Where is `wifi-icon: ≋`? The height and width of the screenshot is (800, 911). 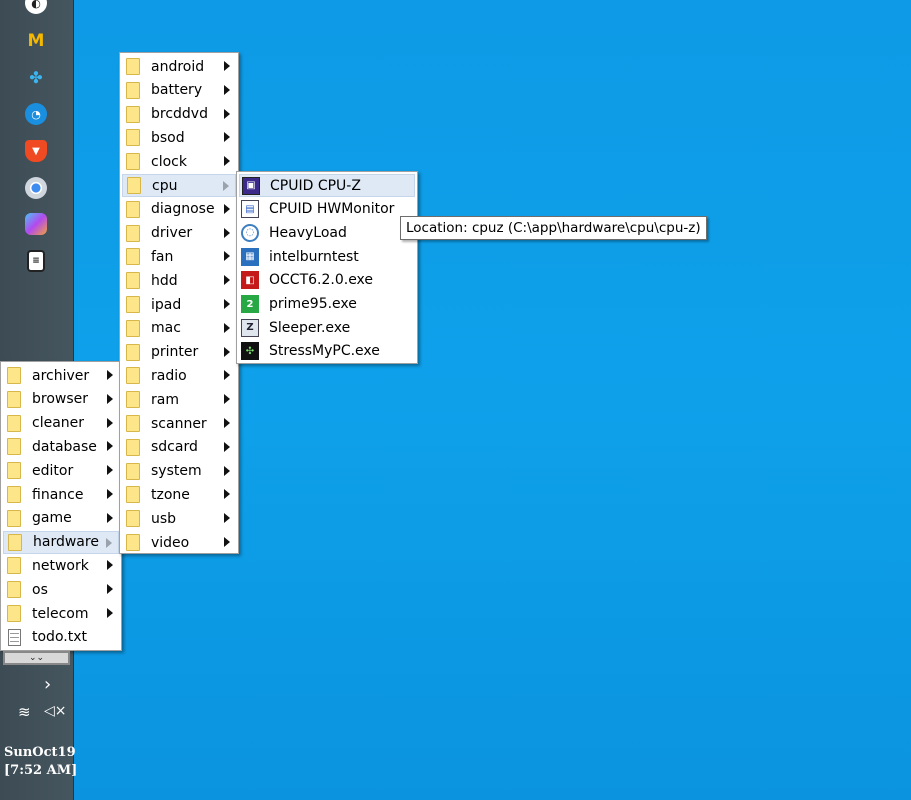 wifi-icon: ≋ is located at coordinates (24, 712).